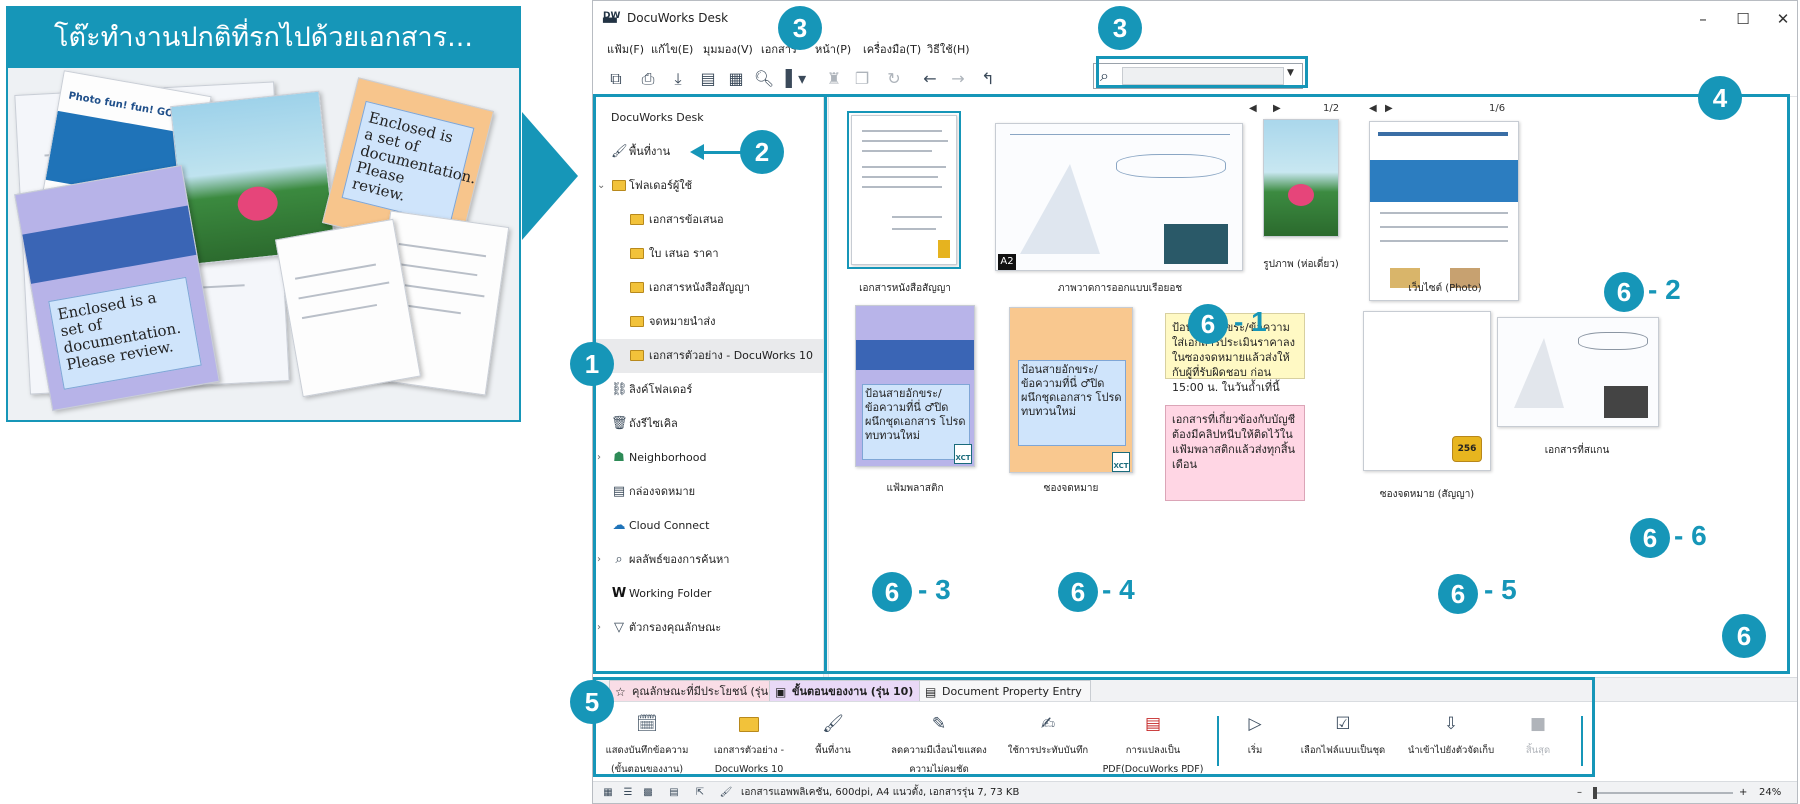 This screenshot has height=804, width=1800. What do you see at coordinates (608, 793) in the screenshot?
I see `large-icons-view-icon: ▦` at bounding box center [608, 793].